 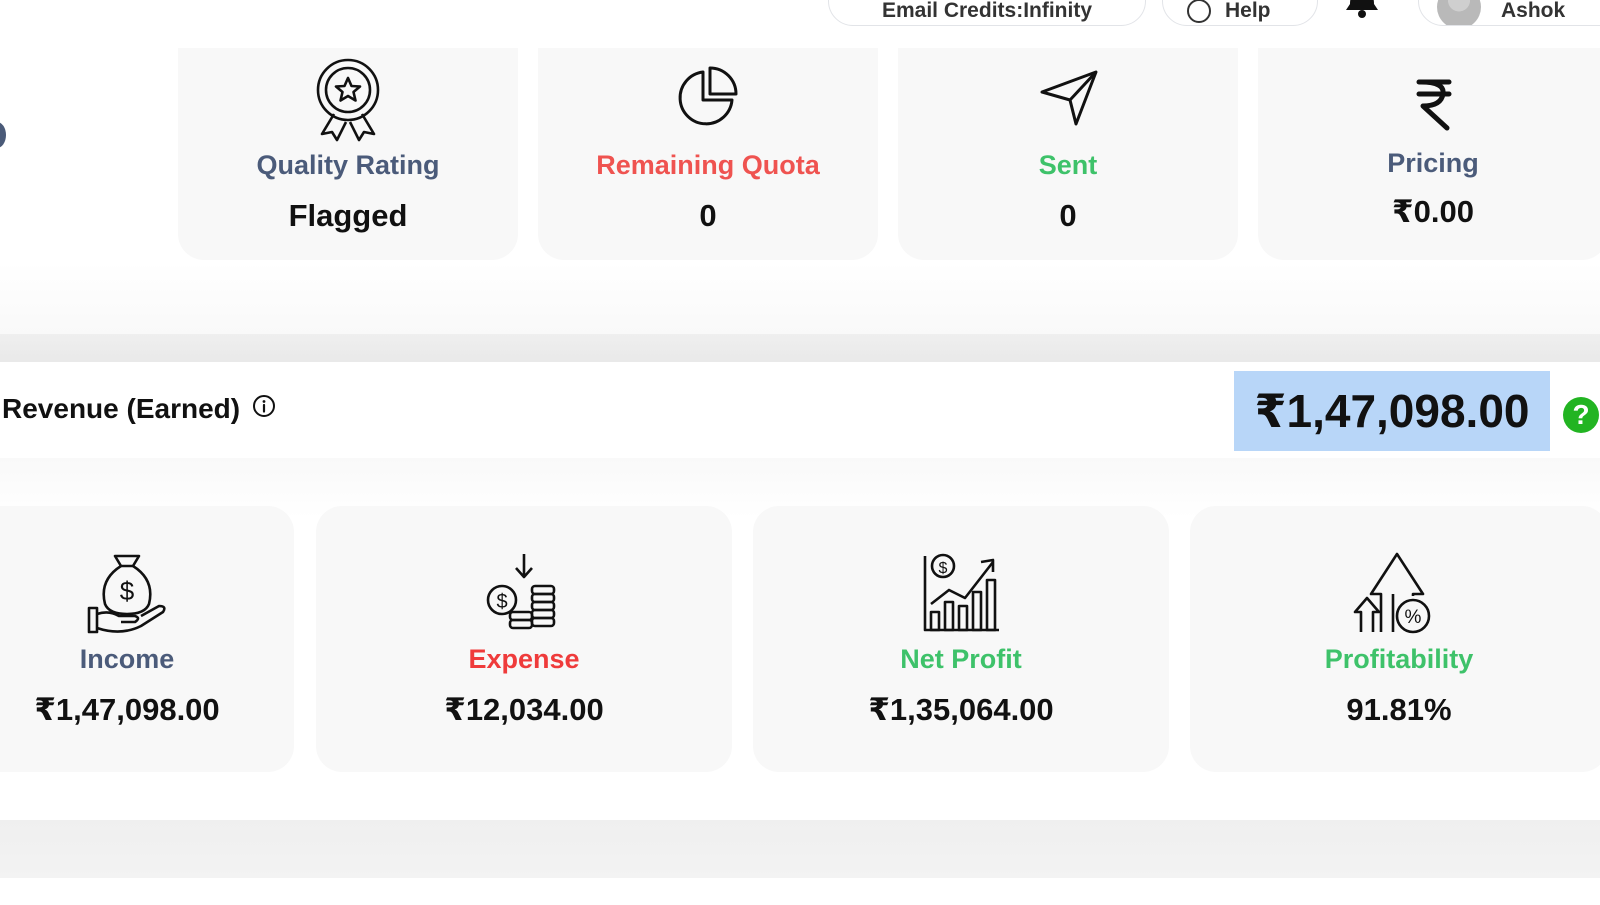 I want to click on coins-down-icon: $, so click(x=521, y=592).